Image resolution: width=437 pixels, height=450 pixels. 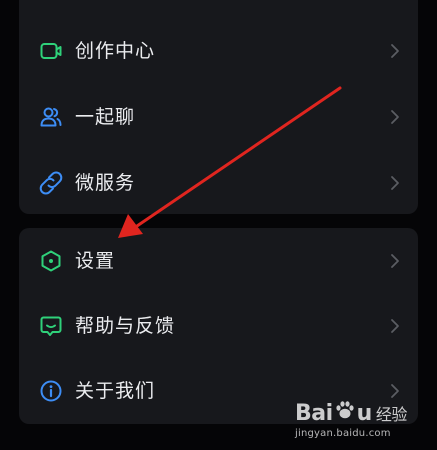 What do you see at coordinates (125, 325) in the screenshot?
I see `menu-item-label: 帮助与反馈` at bounding box center [125, 325].